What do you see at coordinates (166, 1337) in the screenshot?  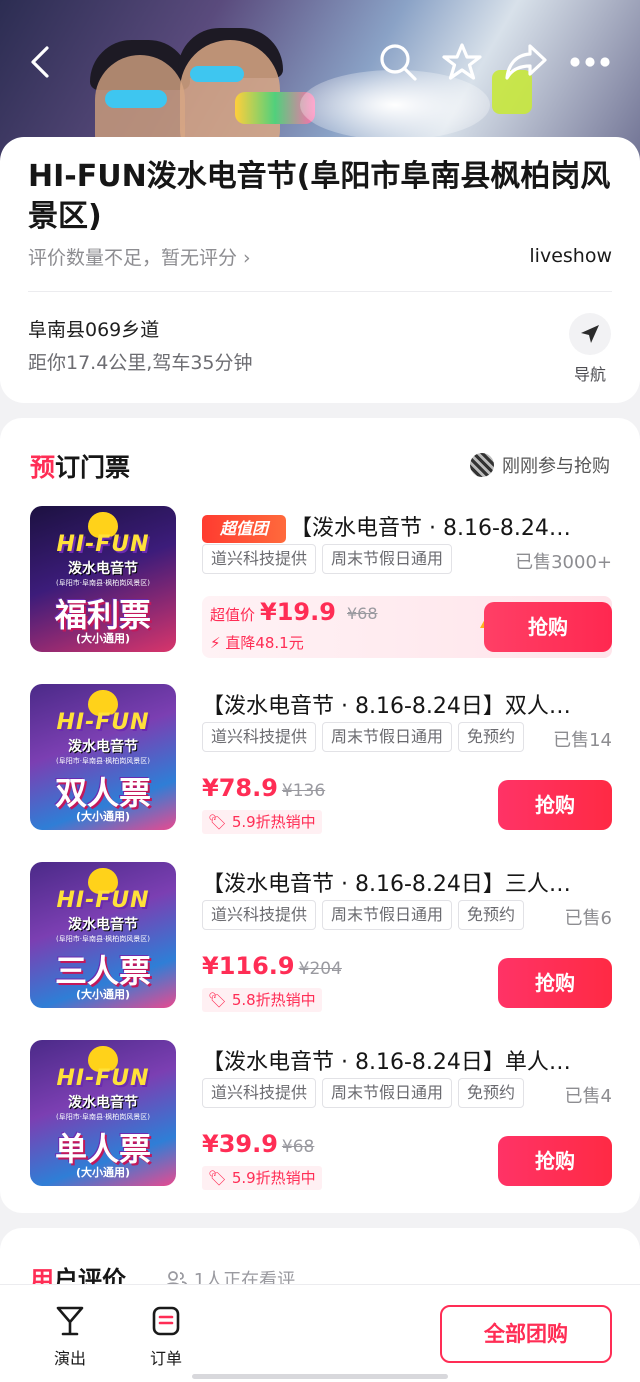 I see `orders-tab: 订单` at bounding box center [166, 1337].